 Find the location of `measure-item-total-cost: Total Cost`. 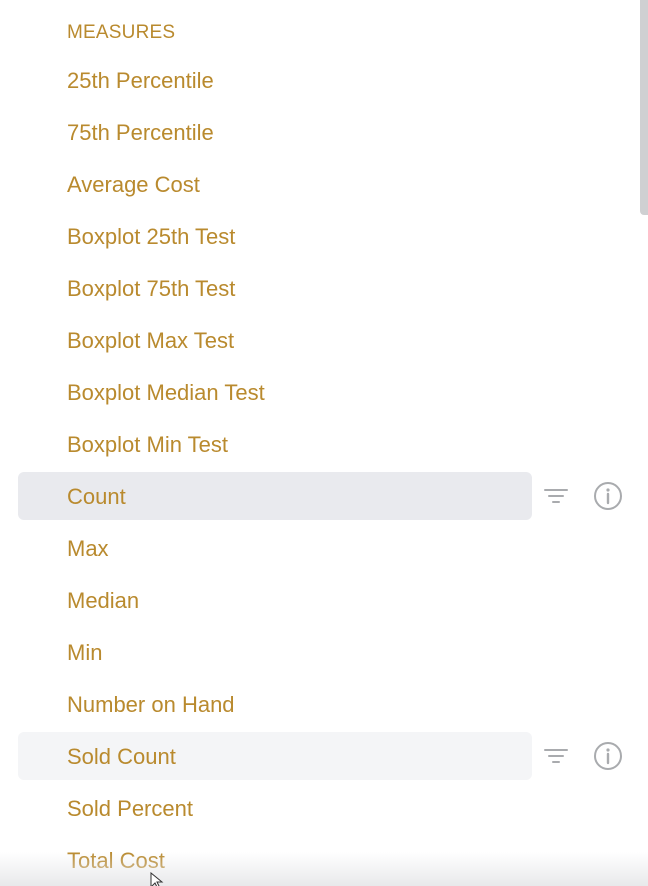

measure-item-total-cost: Total Cost is located at coordinates (324, 860).